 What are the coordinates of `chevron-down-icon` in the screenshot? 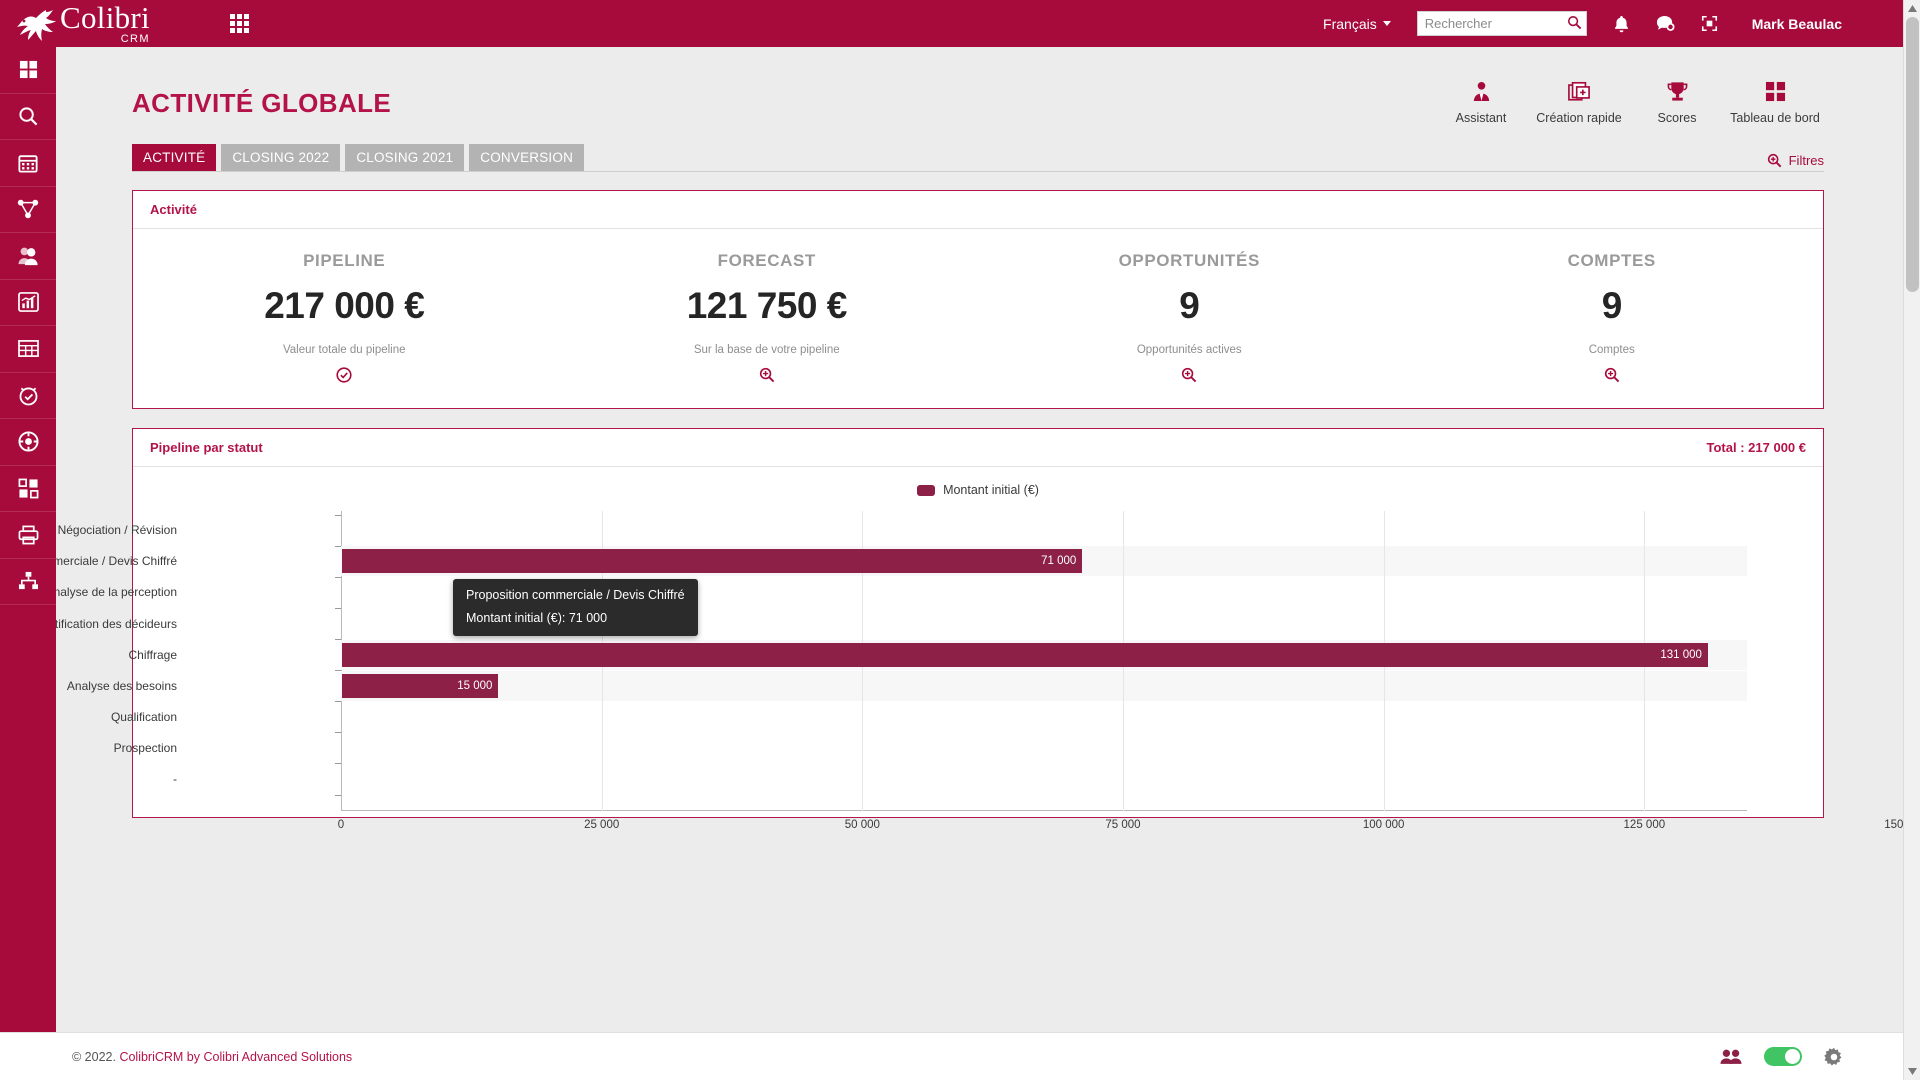 It's located at (1386, 23).